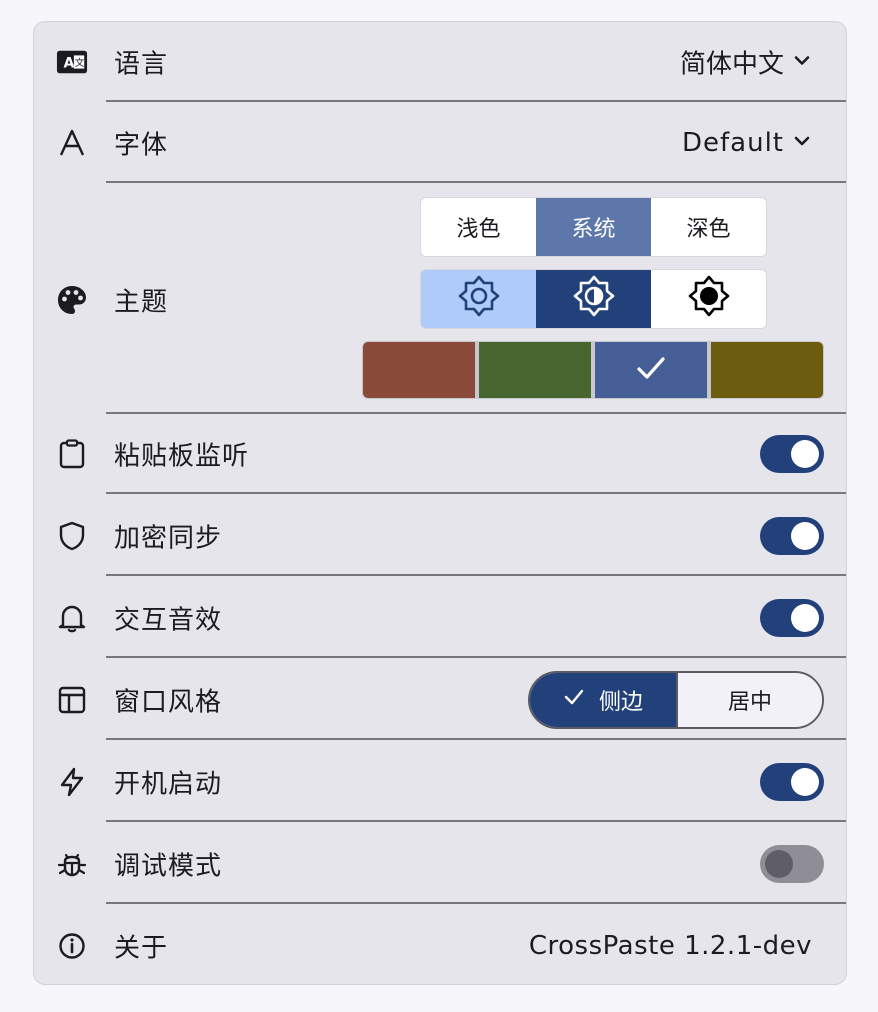 The image size is (878, 1012). I want to click on font-icon, so click(72, 143).